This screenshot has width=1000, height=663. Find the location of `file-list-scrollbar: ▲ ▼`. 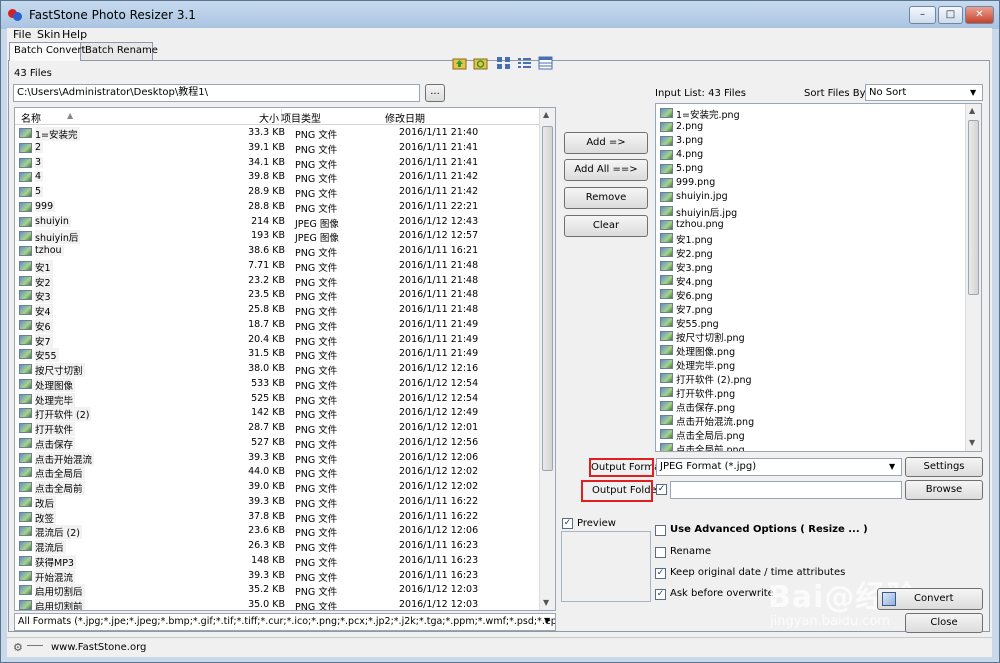

file-list-scrollbar: ▲ ▼ is located at coordinates (547, 359).